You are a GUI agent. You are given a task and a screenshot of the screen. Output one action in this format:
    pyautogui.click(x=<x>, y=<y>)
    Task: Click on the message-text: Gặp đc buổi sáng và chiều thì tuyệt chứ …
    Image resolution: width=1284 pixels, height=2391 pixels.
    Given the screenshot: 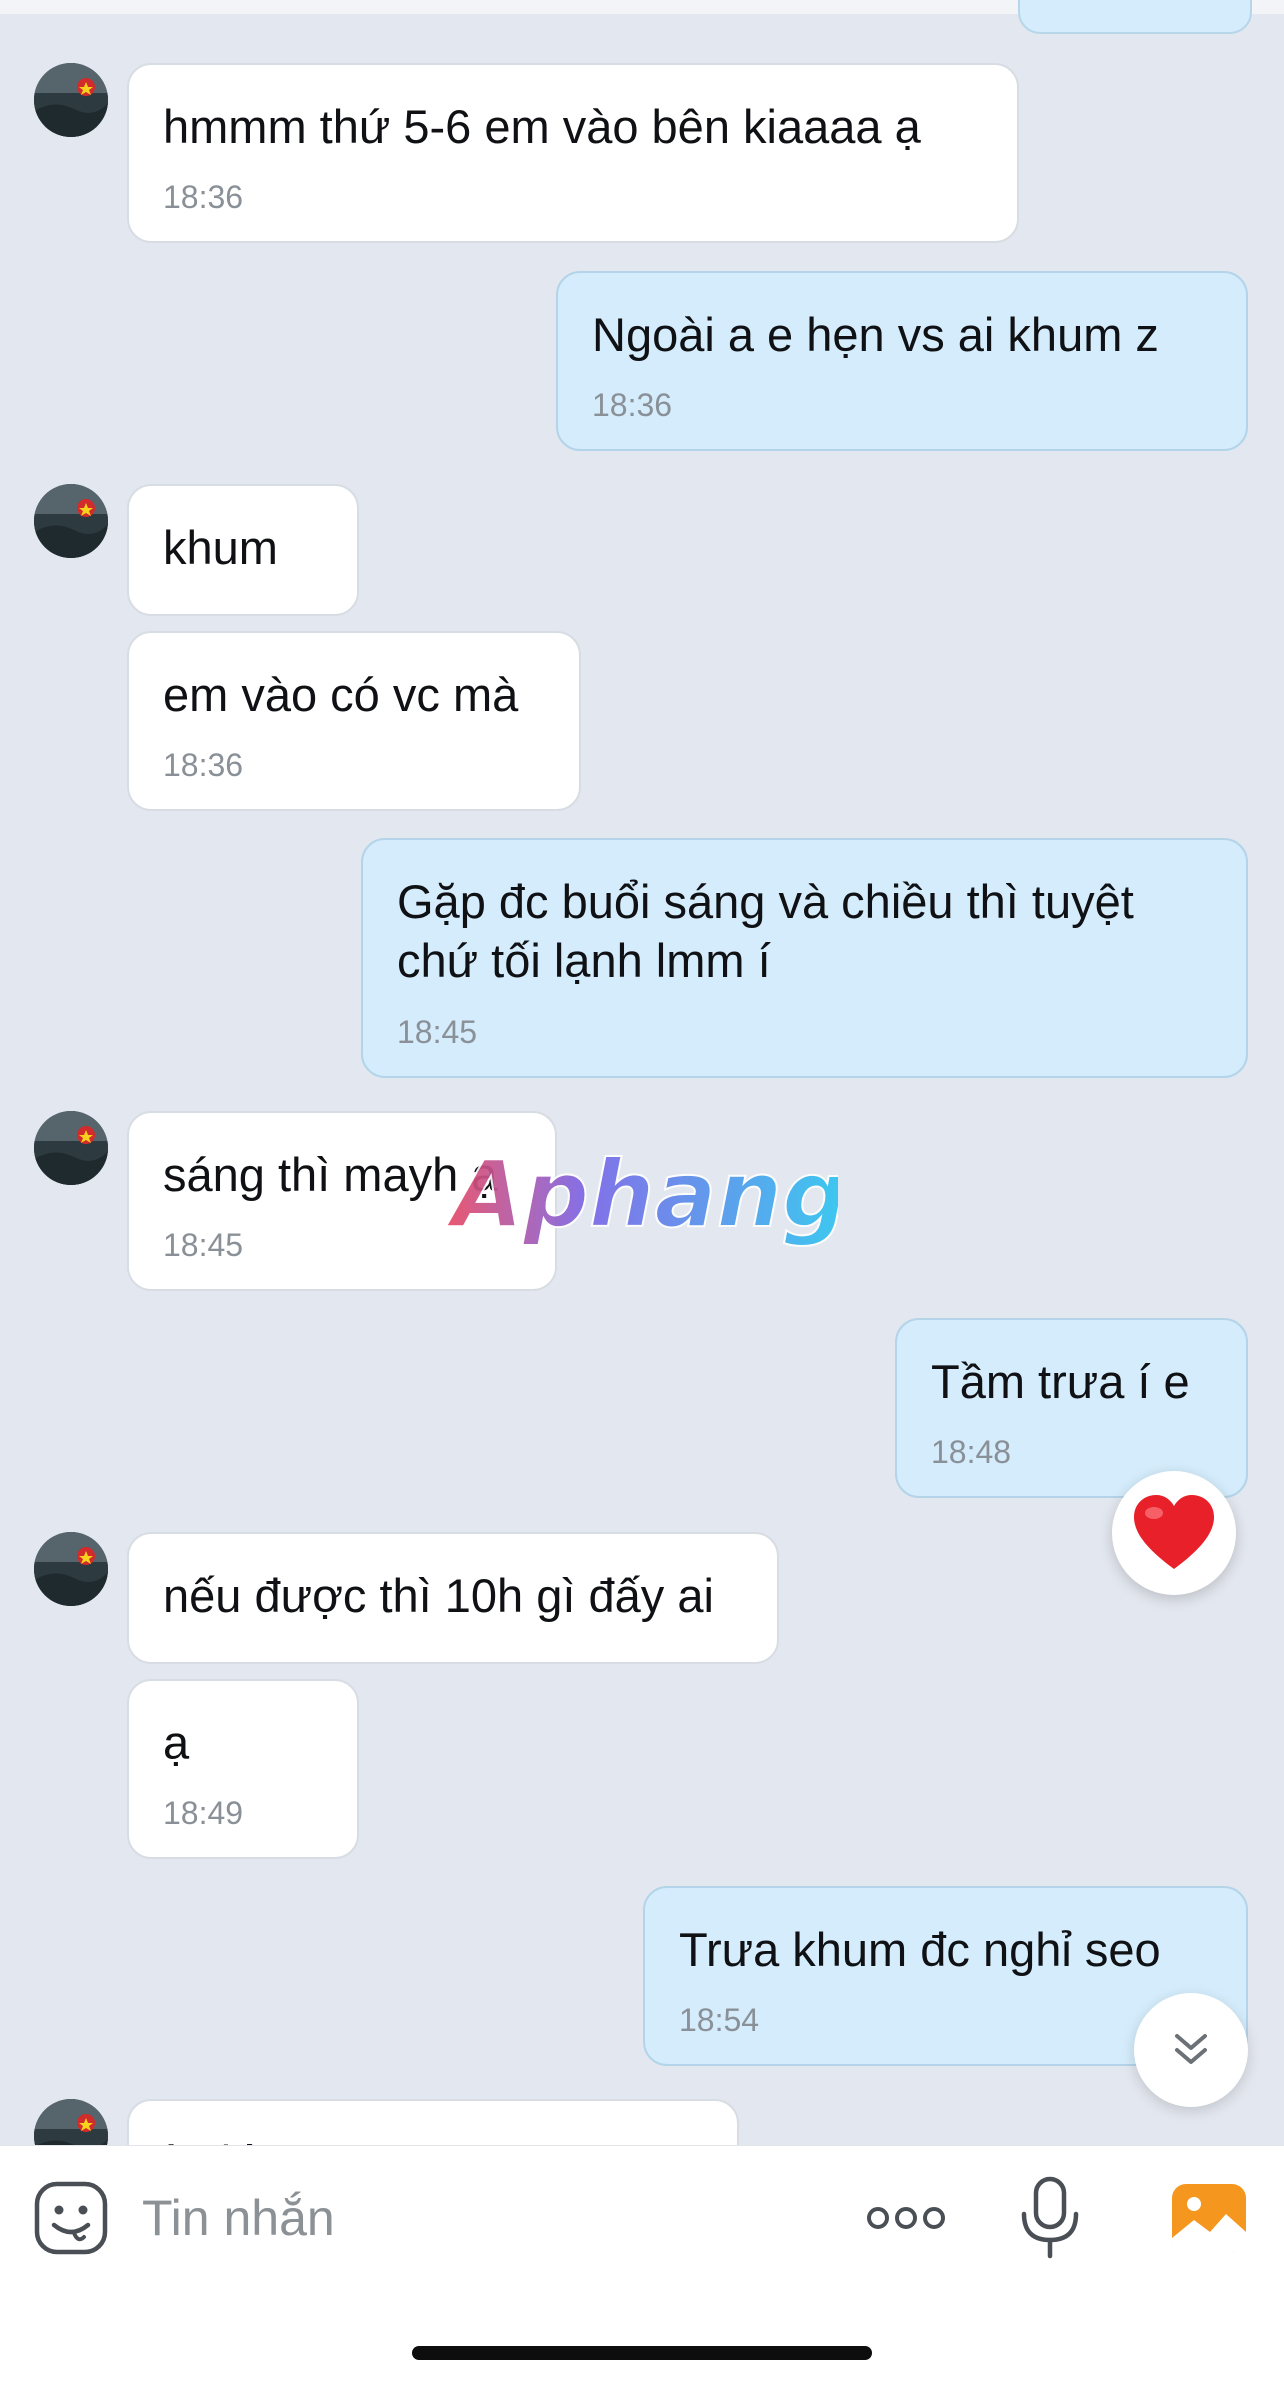 What is the action you would take?
    pyautogui.click(x=765, y=931)
    